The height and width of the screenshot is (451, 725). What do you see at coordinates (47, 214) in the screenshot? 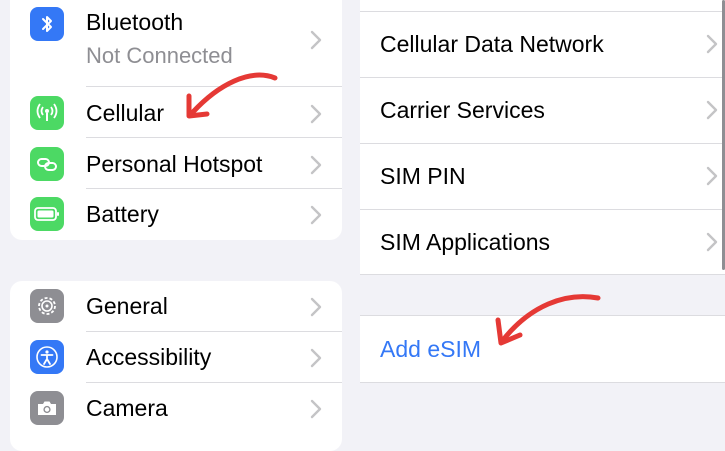
I see `battery-icon` at bounding box center [47, 214].